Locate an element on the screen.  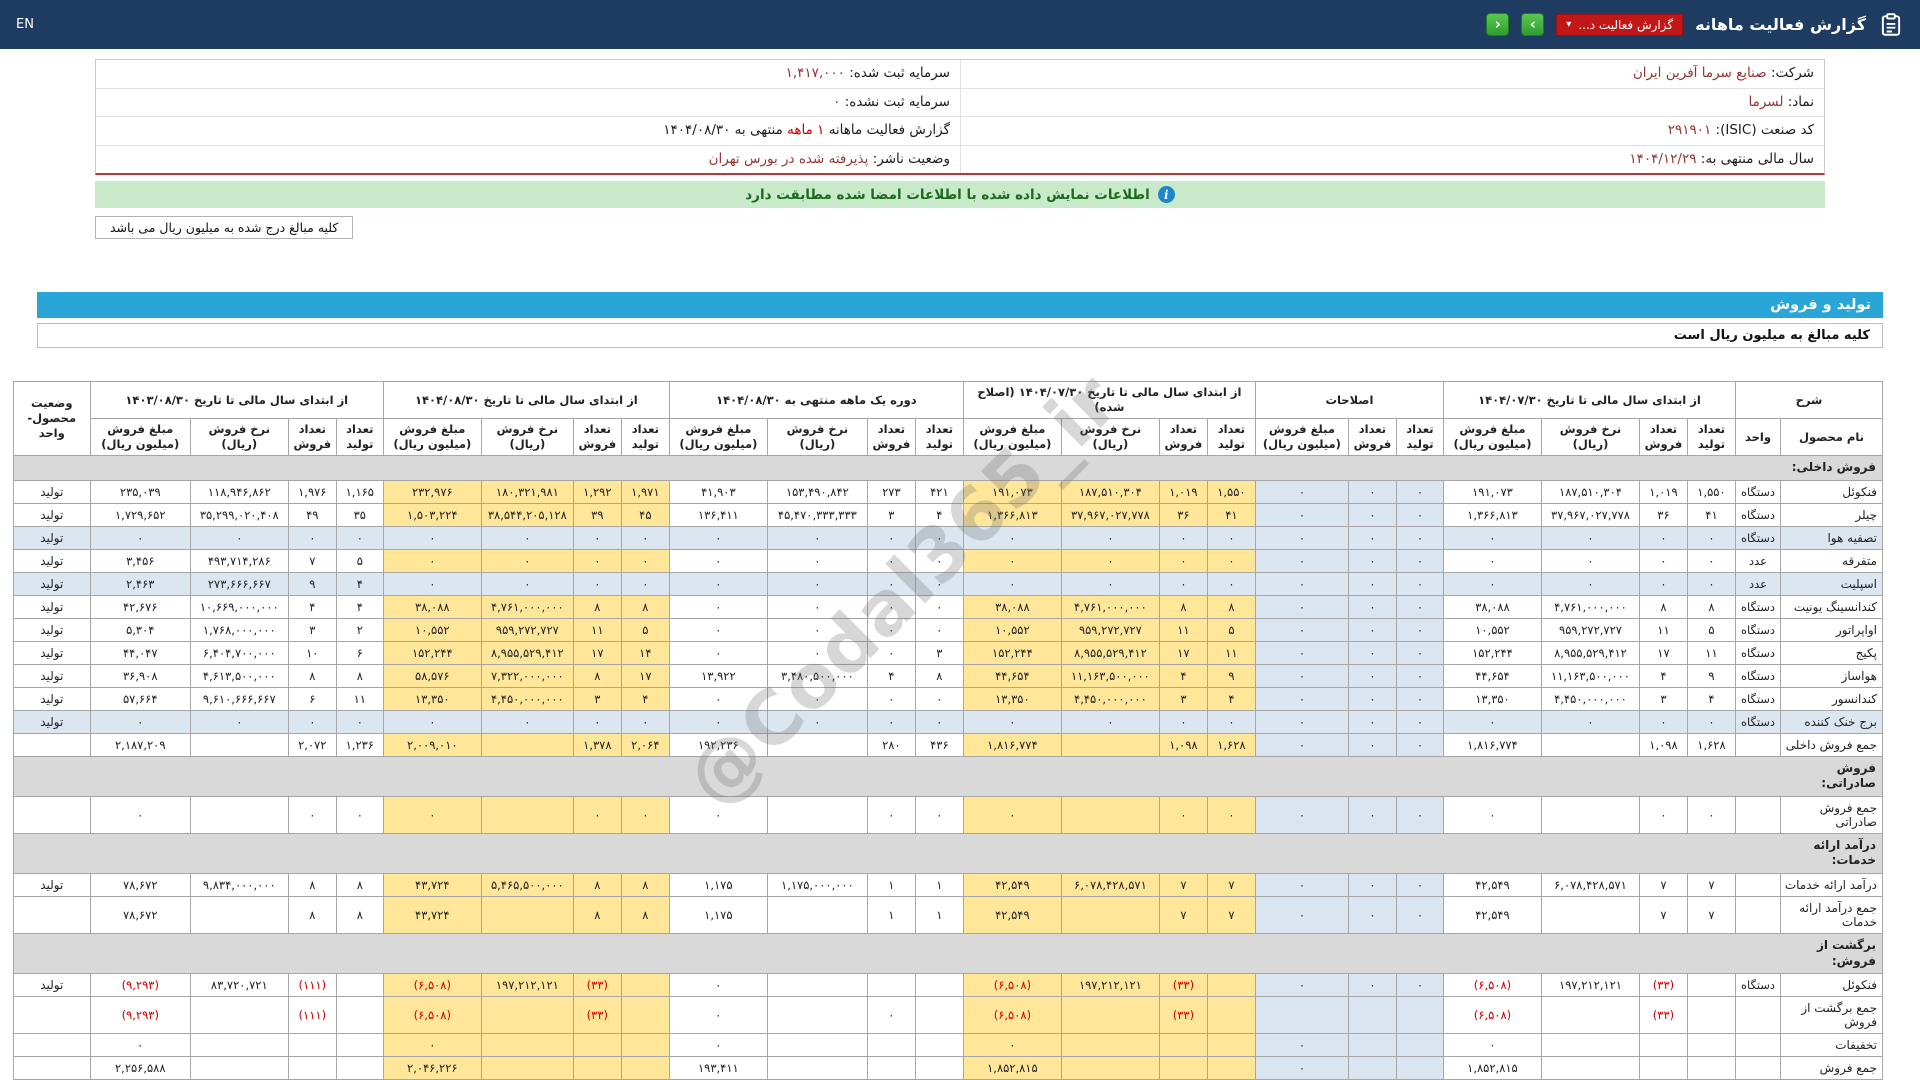
value-cell: ۶,۰۷۸,۴۲۸,۵۷۱ is located at coordinates (1110, 884).